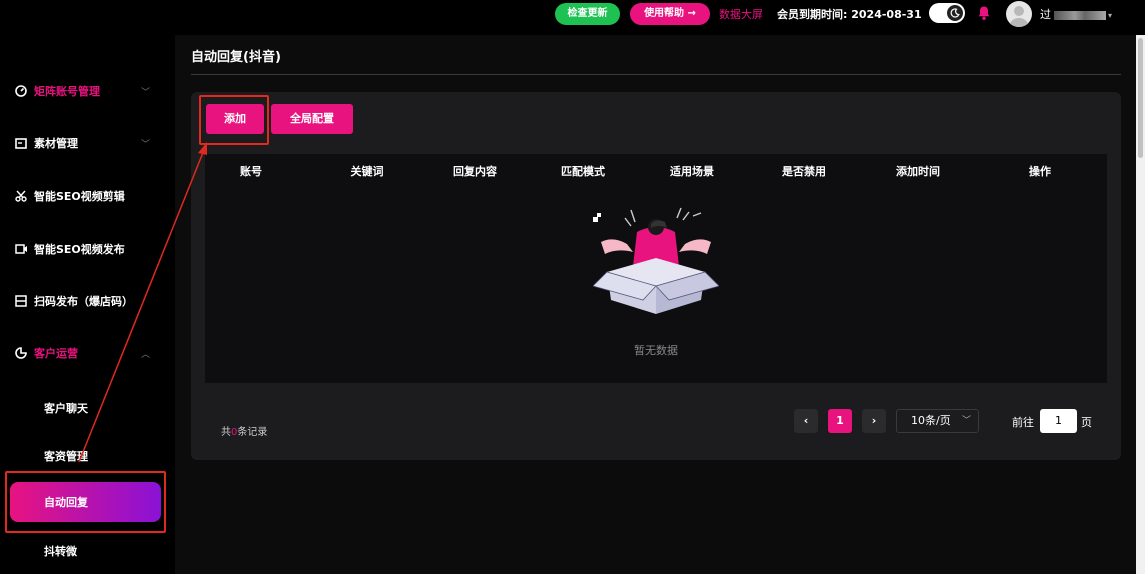 This screenshot has height=574, width=1145. Describe the element at coordinates (1019, 14) in the screenshot. I see `avatar` at that location.